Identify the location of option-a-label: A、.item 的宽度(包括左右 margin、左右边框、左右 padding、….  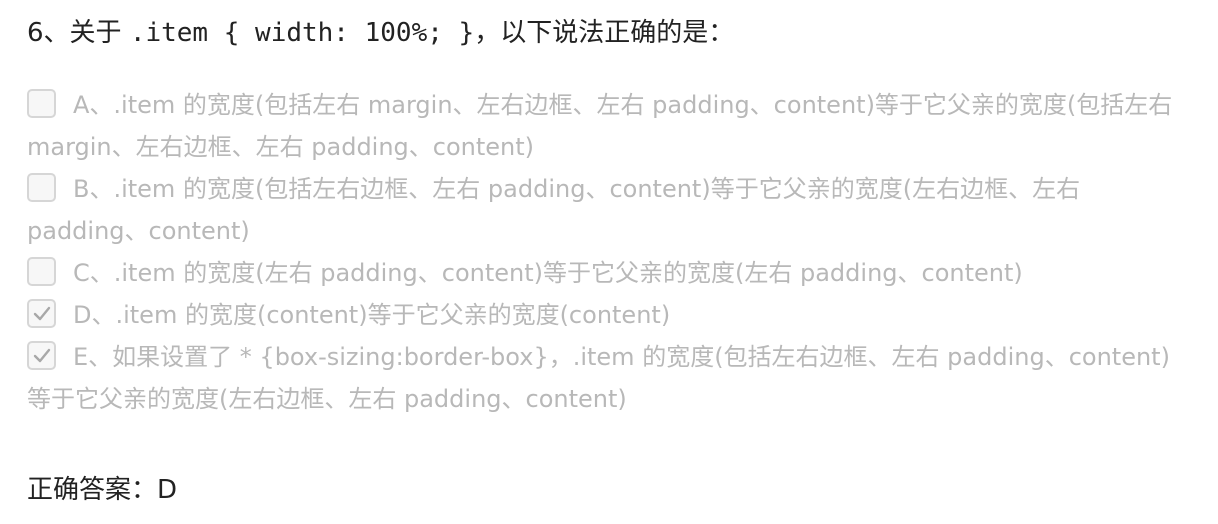
(600, 126).